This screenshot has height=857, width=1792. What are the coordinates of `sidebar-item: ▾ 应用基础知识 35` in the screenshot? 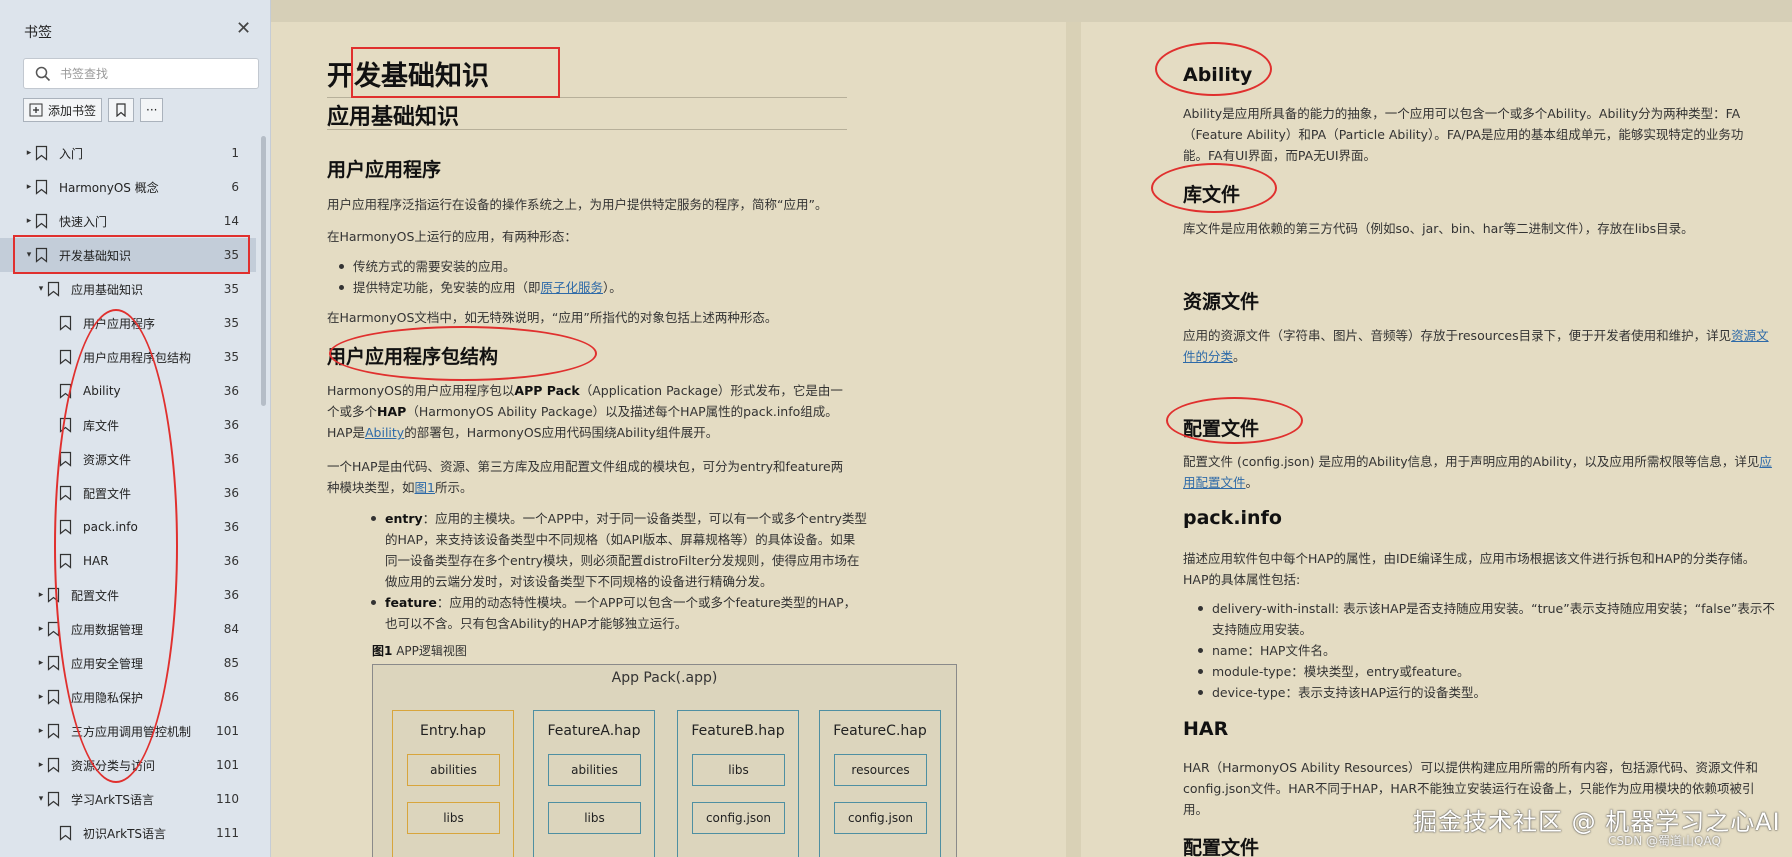 It's located at (128, 289).